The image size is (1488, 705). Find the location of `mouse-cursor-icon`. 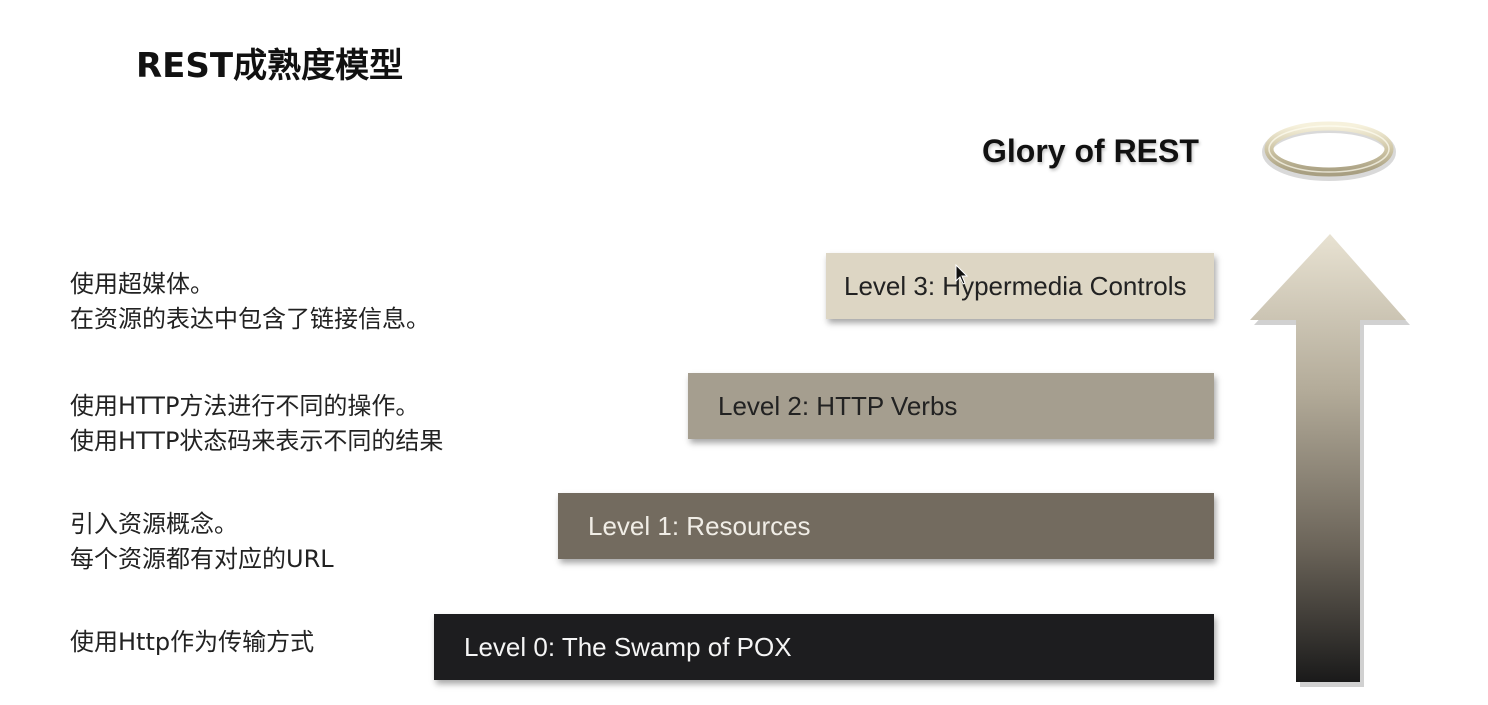

mouse-cursor-icon is located at coordinates (962, 274).